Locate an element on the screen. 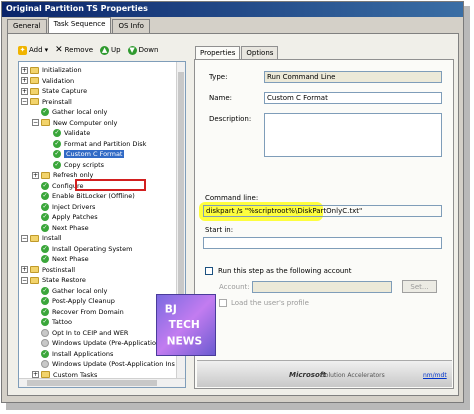  tree-item-state-restore: − State Restore is located at coordinates (53, 280).